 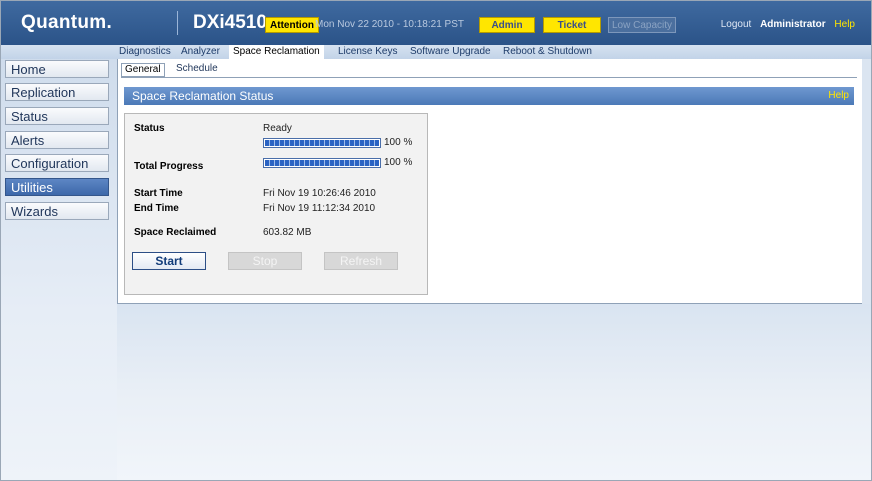 I want to click on tab-software-upgrade: Software Upgrade, so click(x=450, y=52).